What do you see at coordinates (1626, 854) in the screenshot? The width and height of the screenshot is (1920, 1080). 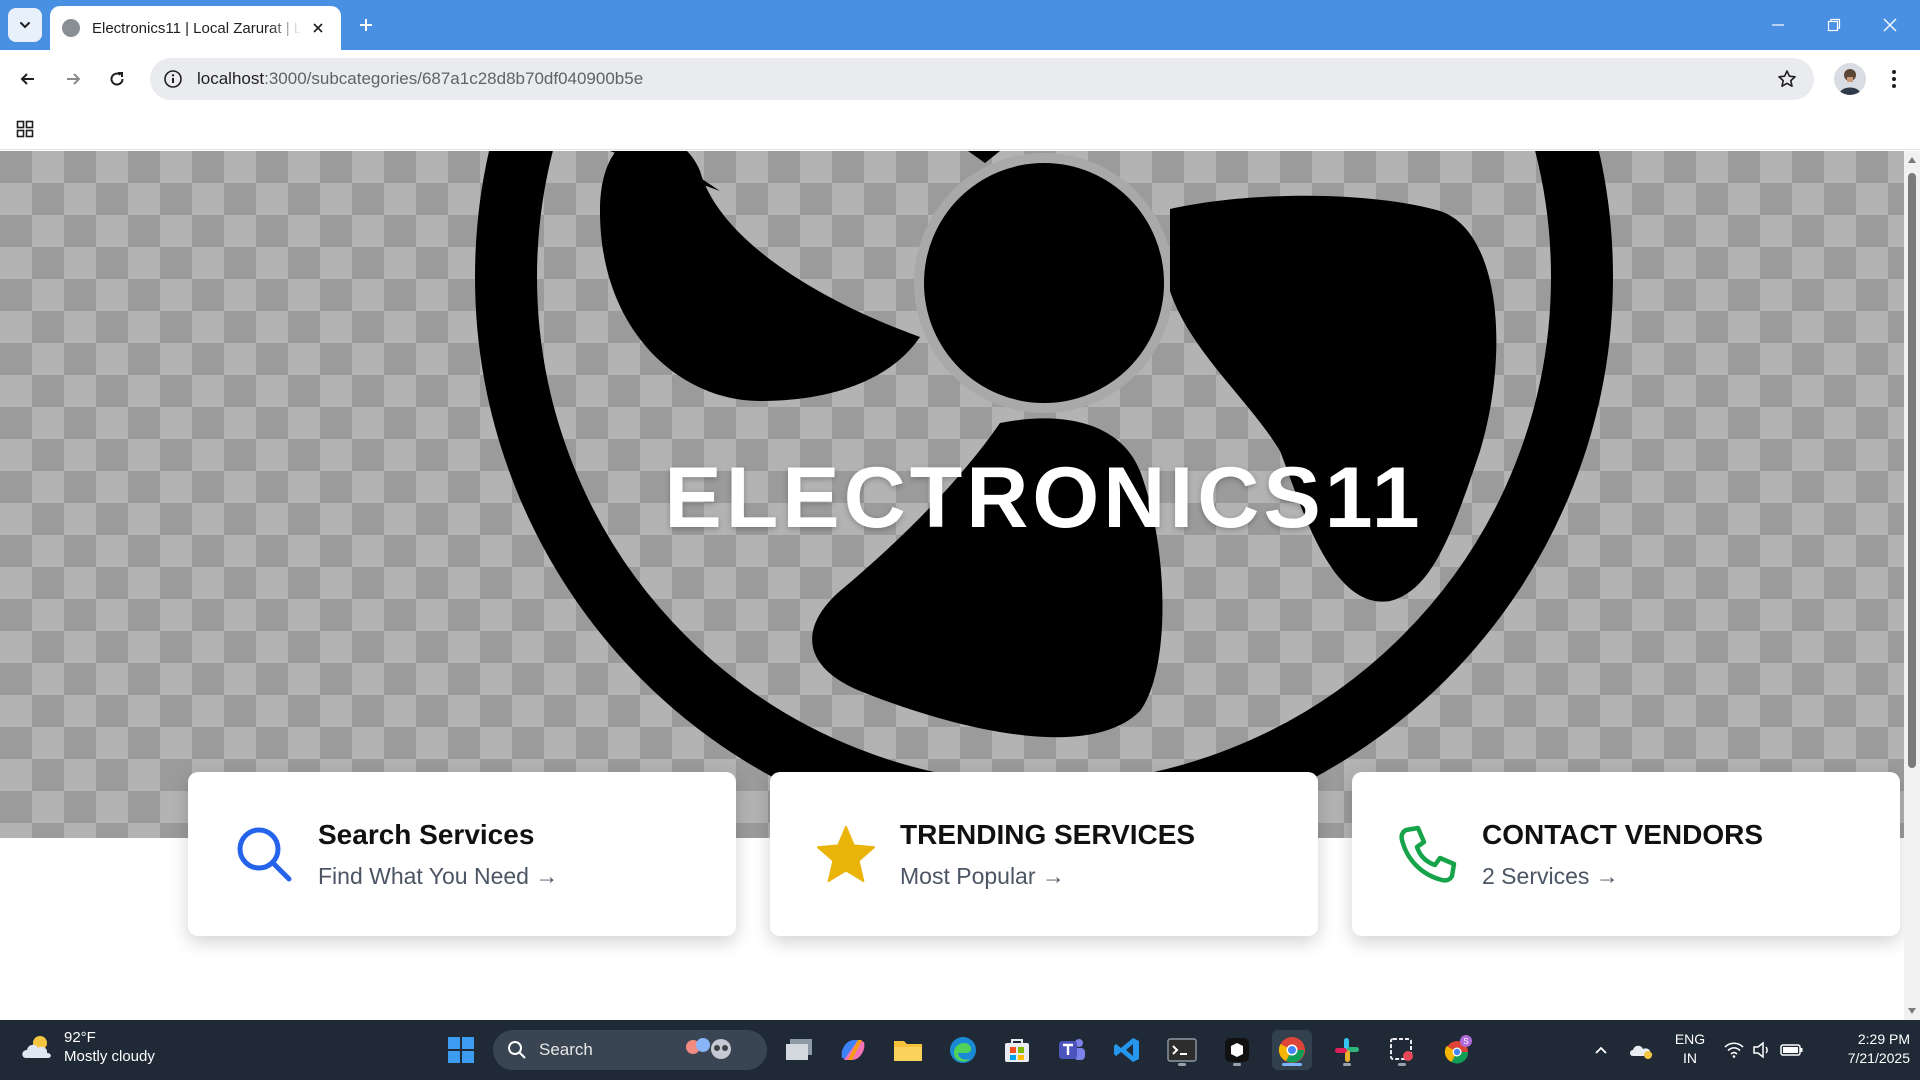 I see `contact-vendors-card: CONTACT VENDORS 2 Services →` at bounding box center [1626, 854].